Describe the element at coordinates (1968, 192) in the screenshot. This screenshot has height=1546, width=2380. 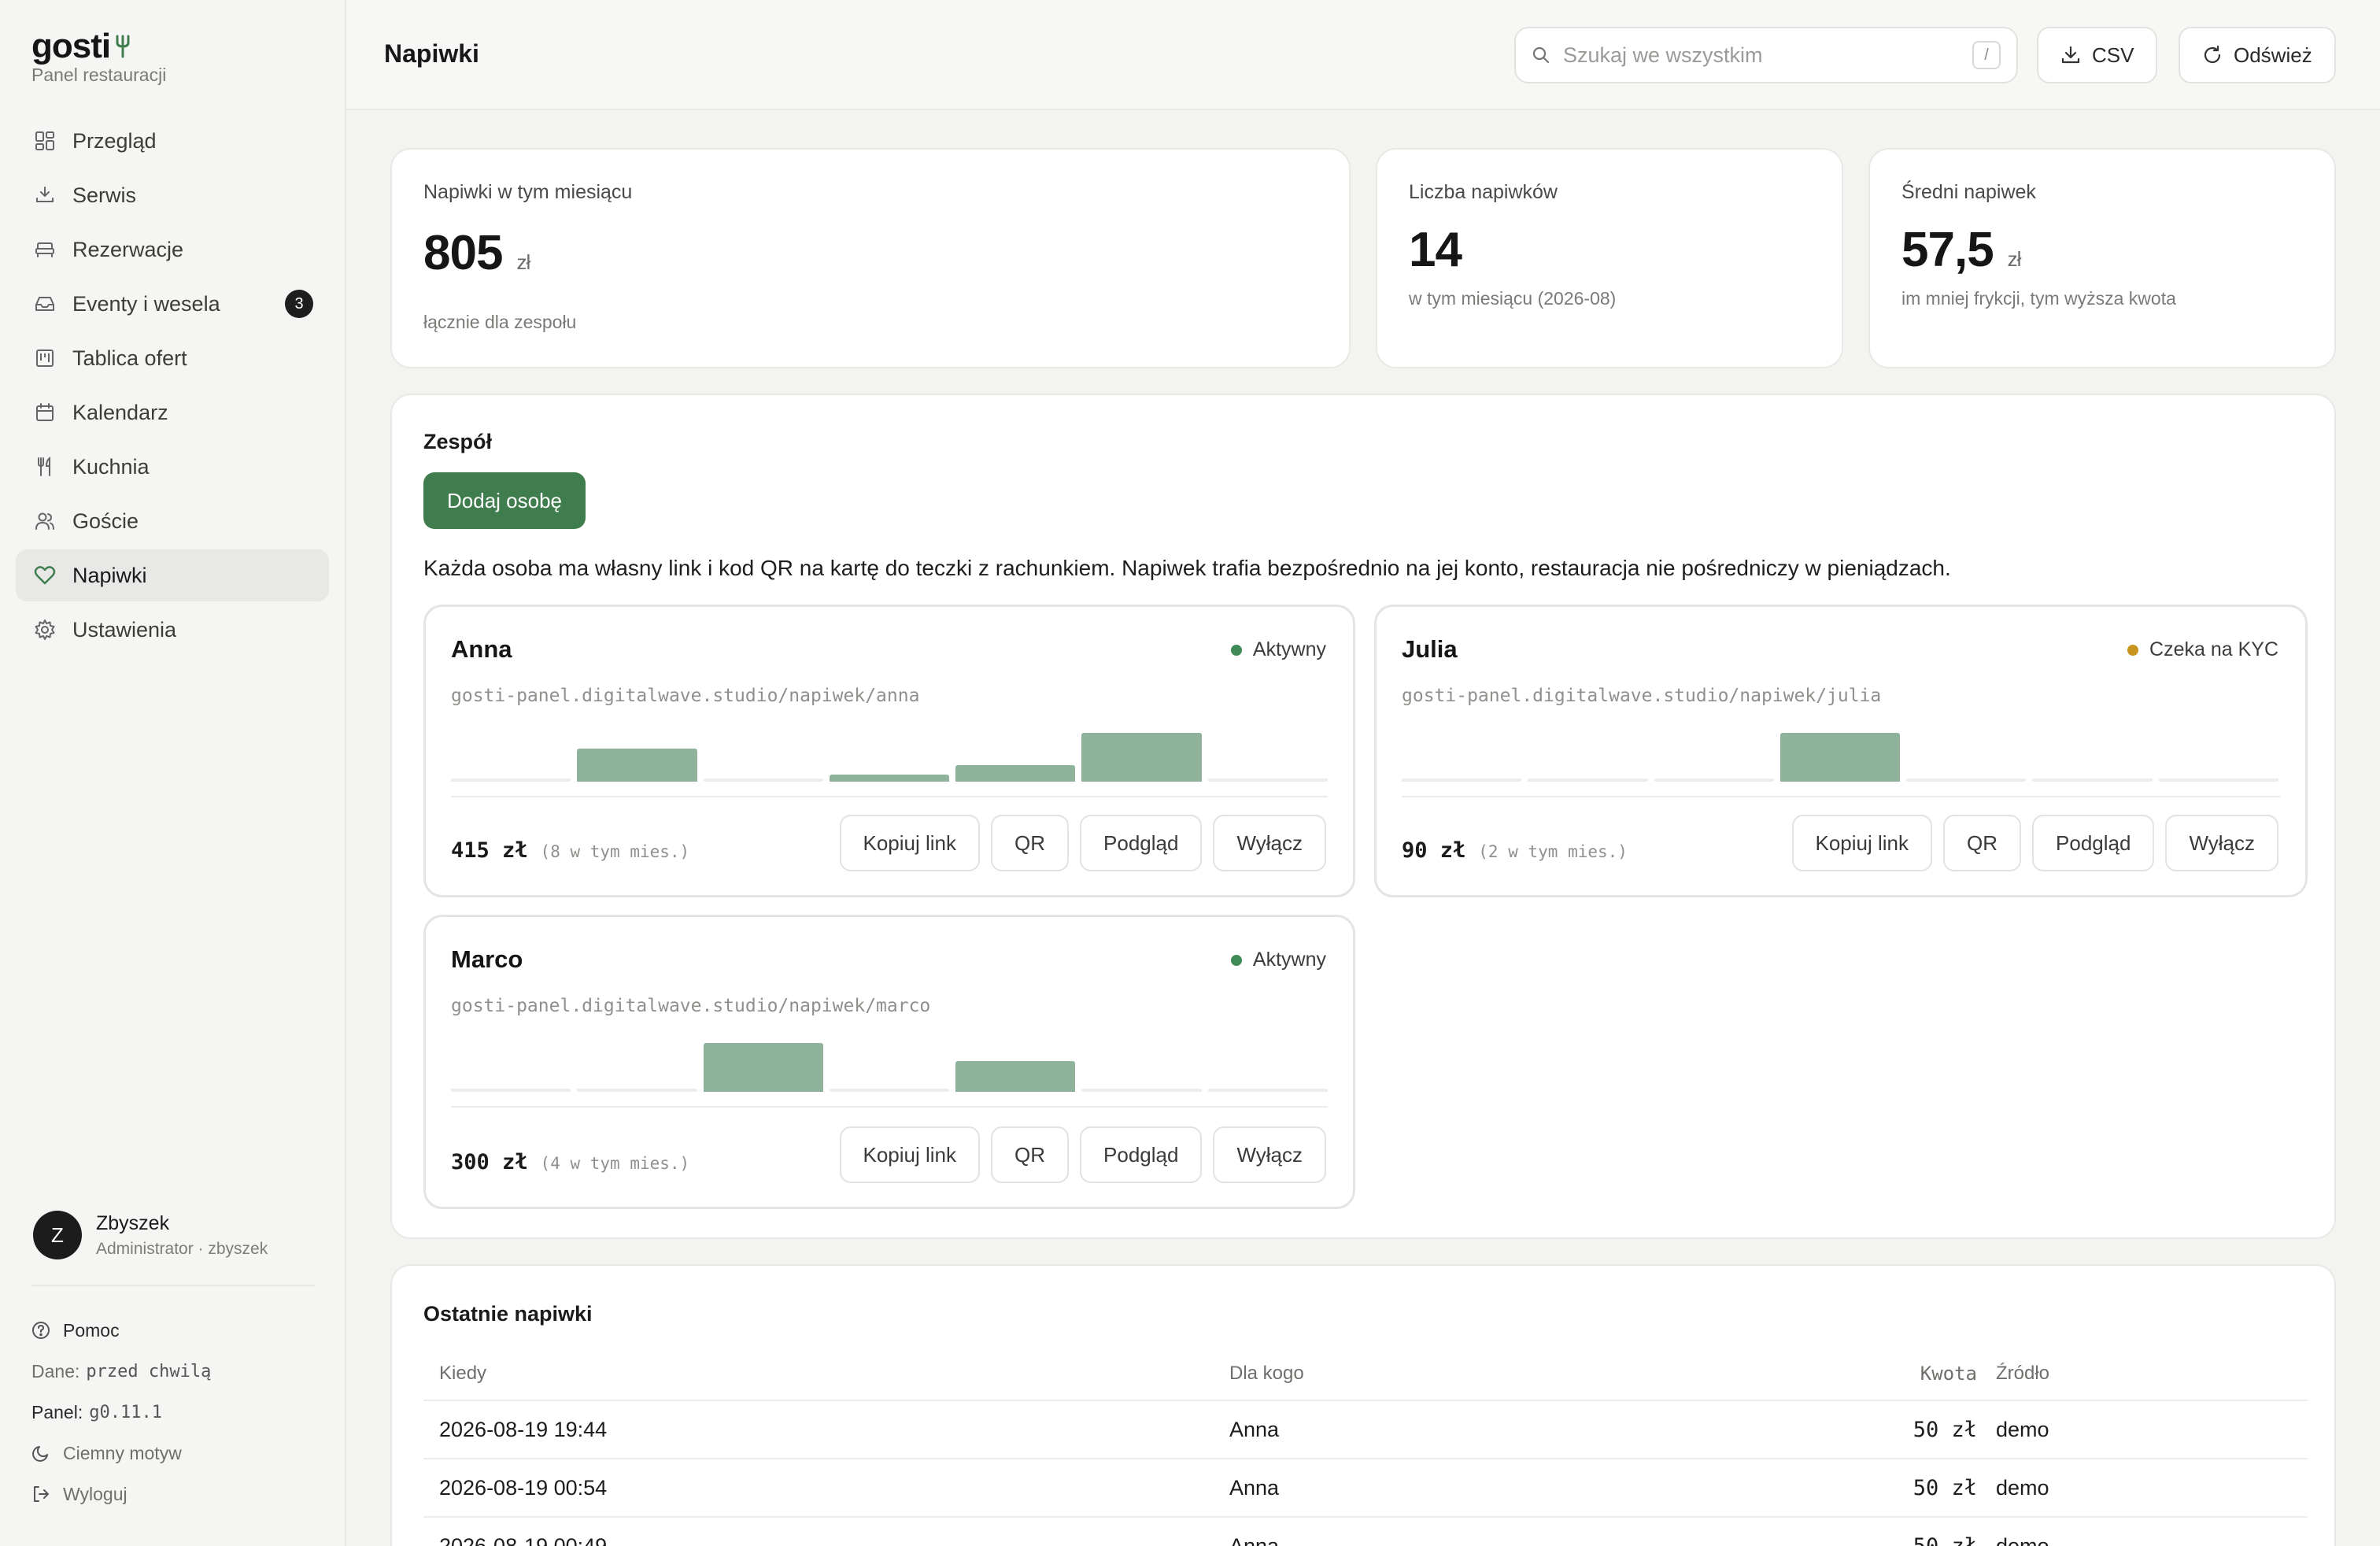
I see `stat-label: Średni napiwek` at that location.